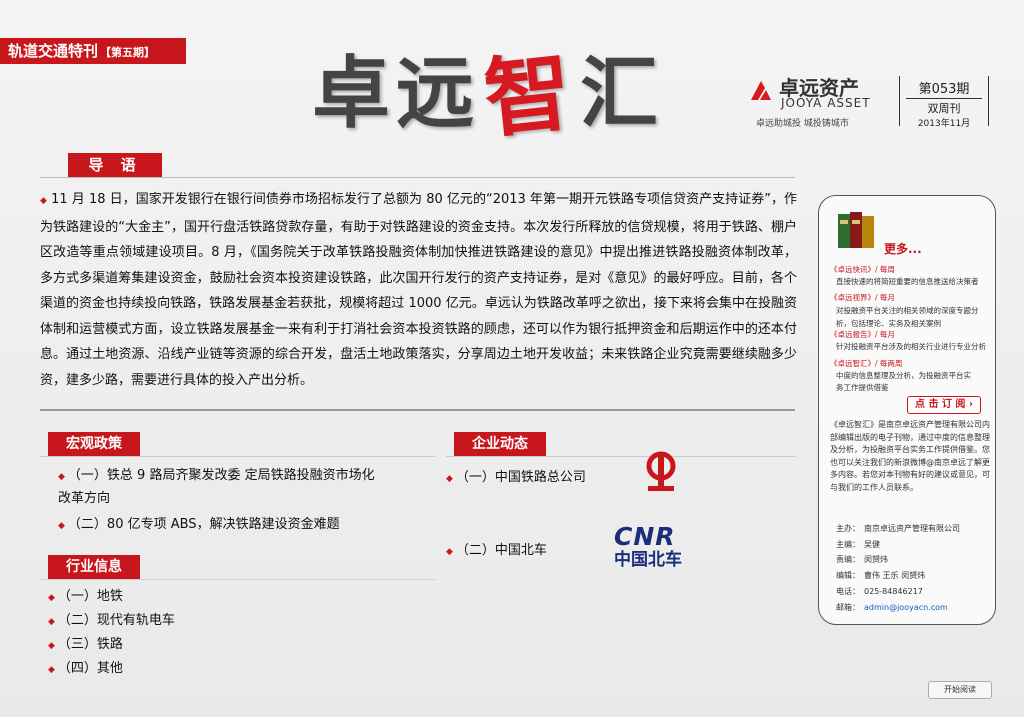  I want to click on entry-4-head: 《卓远智汇》/ 每两周, so click(866, 363).